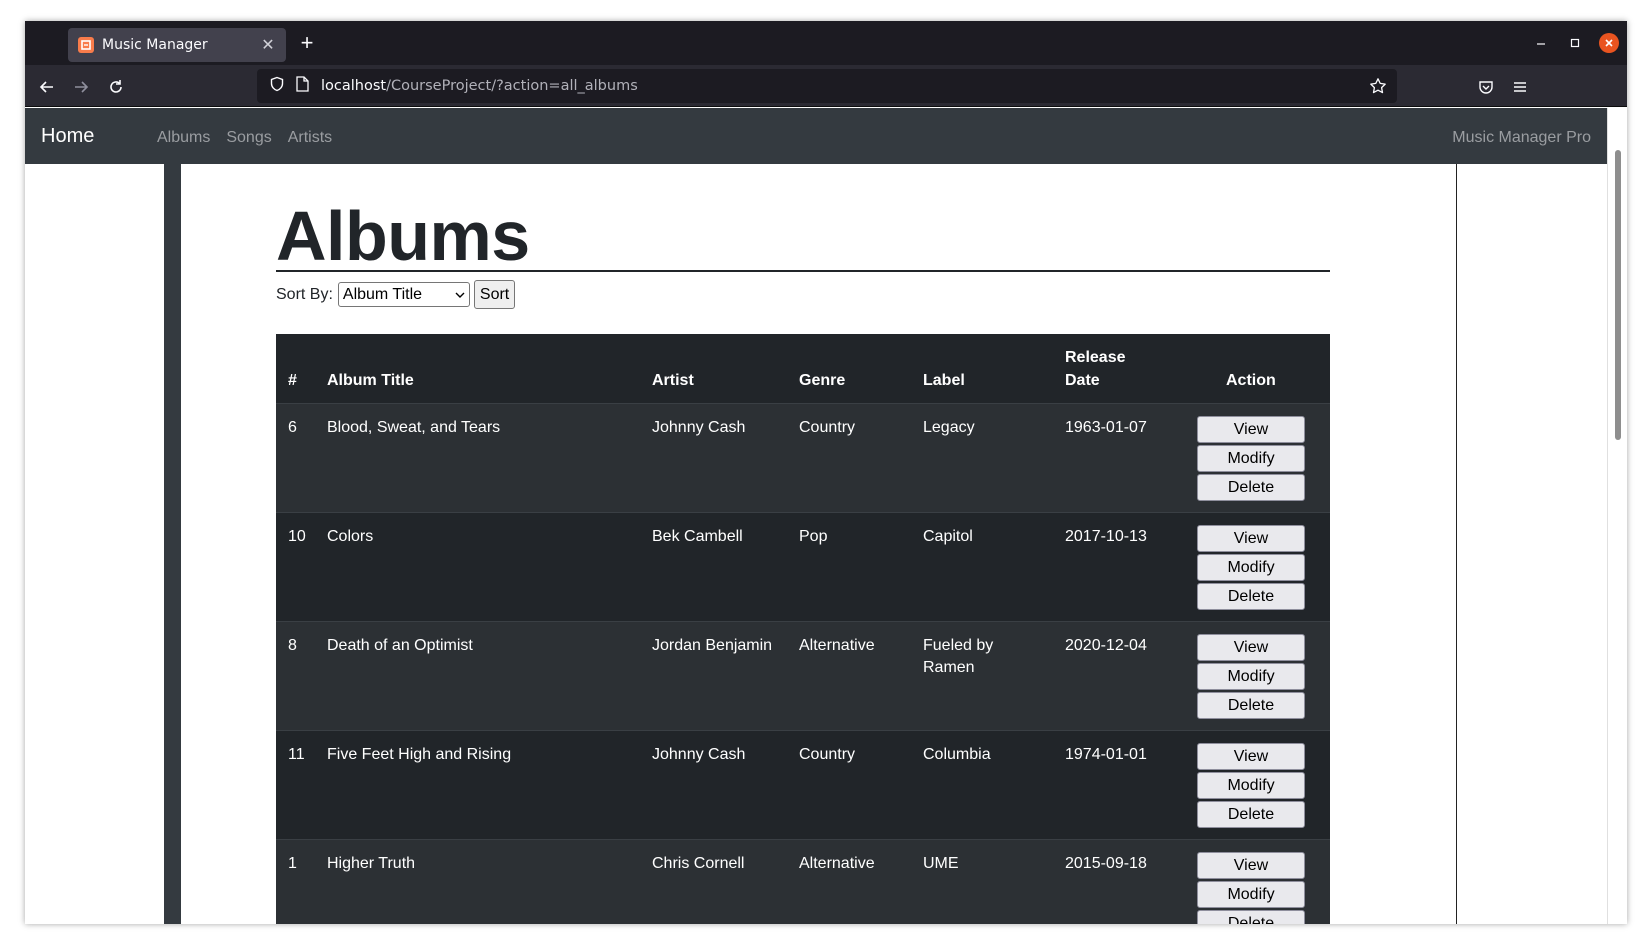  I want to click on maximize-icon, so click(1575, 43).